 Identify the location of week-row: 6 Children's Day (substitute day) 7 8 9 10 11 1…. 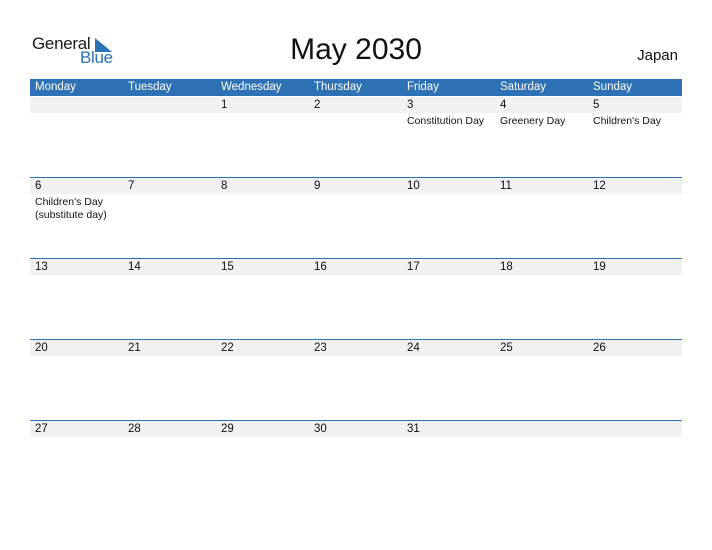
(356, 218).